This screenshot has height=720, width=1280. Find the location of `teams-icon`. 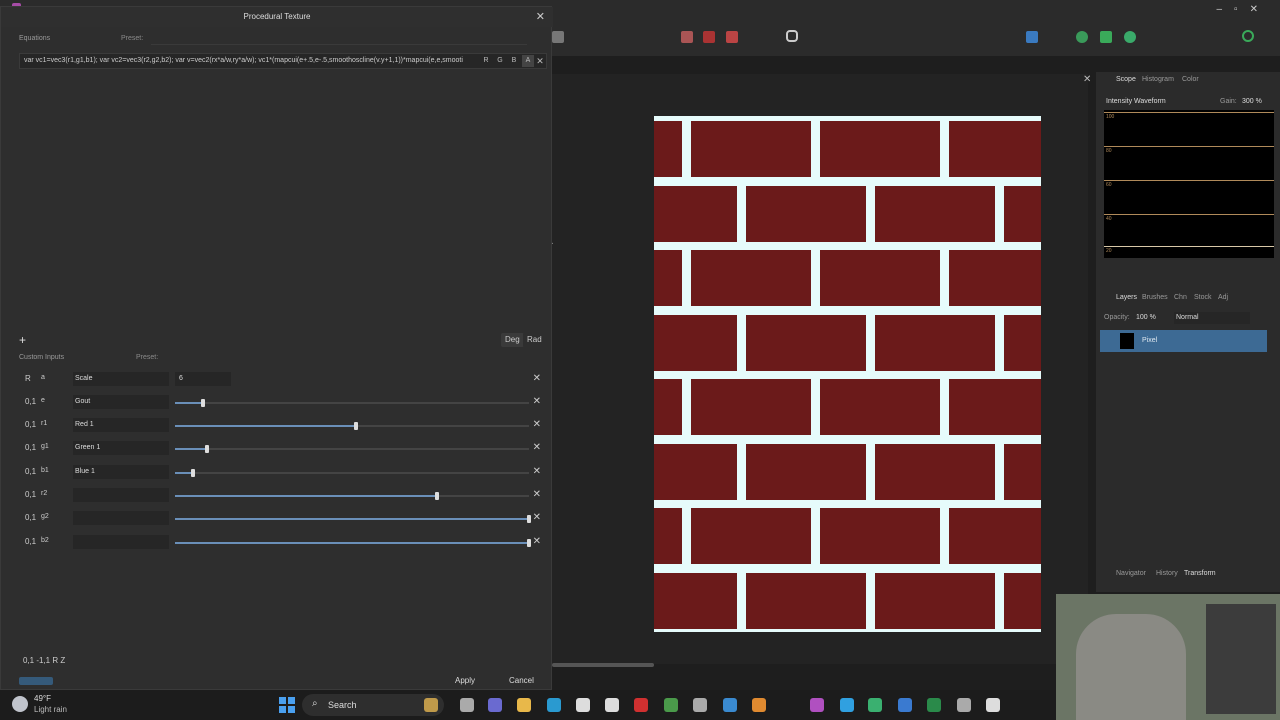

teams-icon is located at coordinates (495, 705).